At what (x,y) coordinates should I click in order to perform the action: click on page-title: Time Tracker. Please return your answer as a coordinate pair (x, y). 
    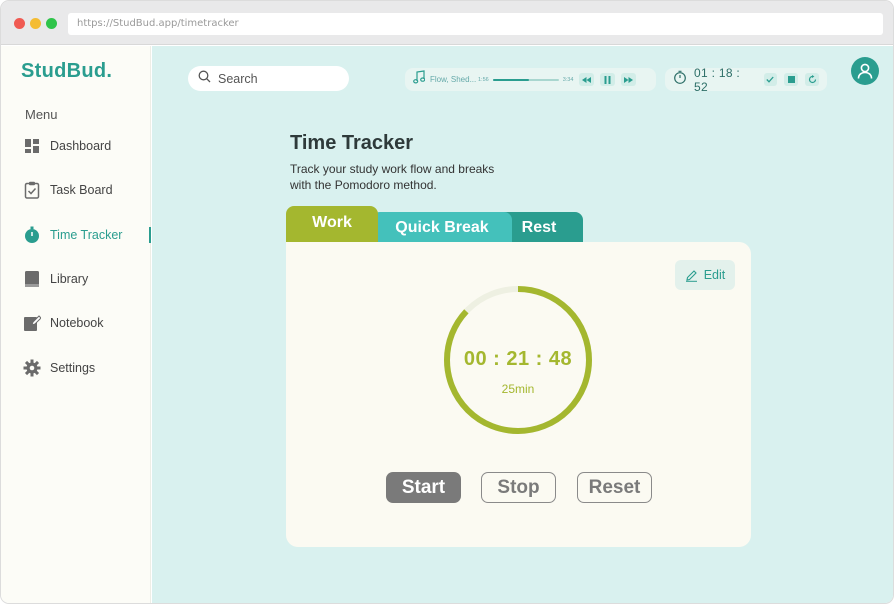
    Looking at the image, I should click on (352, 143).